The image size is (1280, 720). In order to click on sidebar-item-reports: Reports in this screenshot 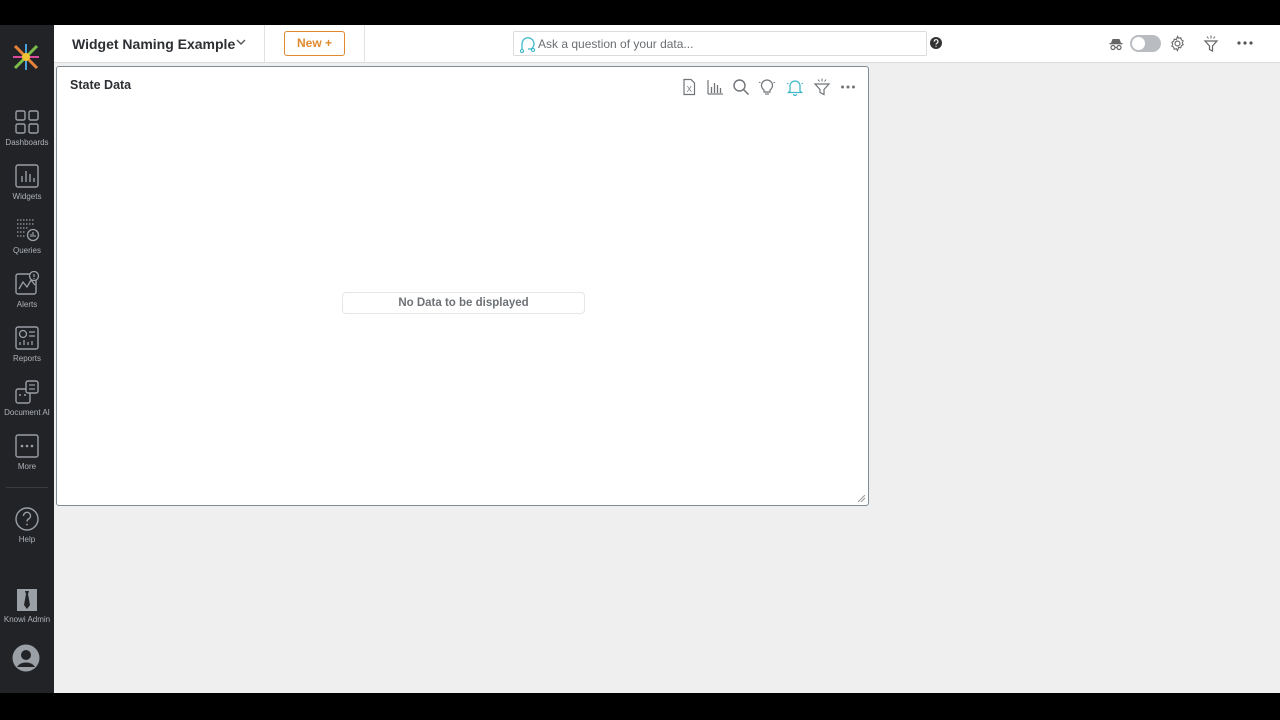, I will do `click(27, 349)`.